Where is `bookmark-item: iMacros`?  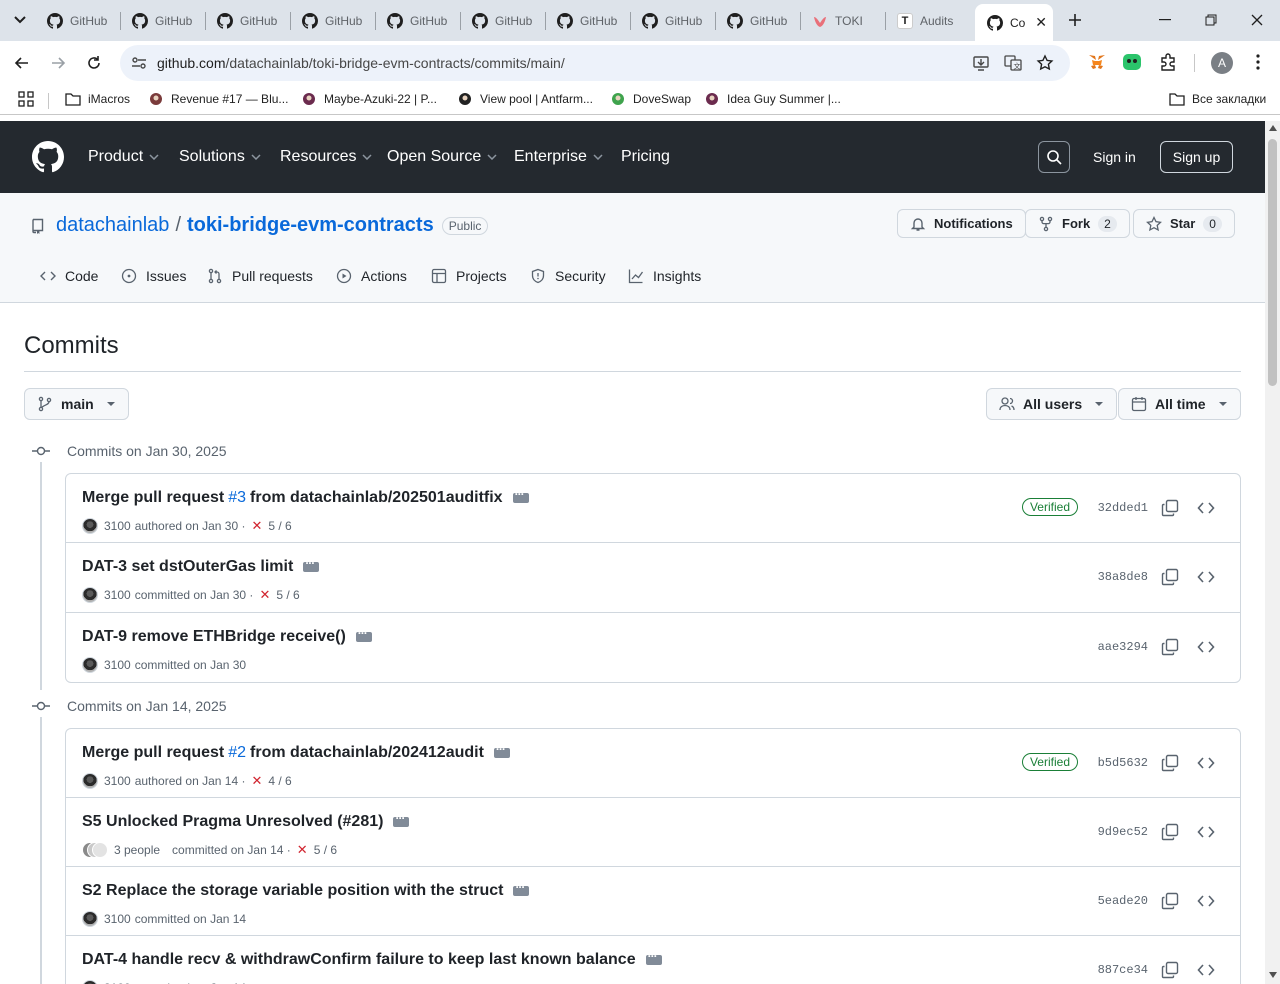
bookmark-item: iMacros is located at coordinates (97, 99).